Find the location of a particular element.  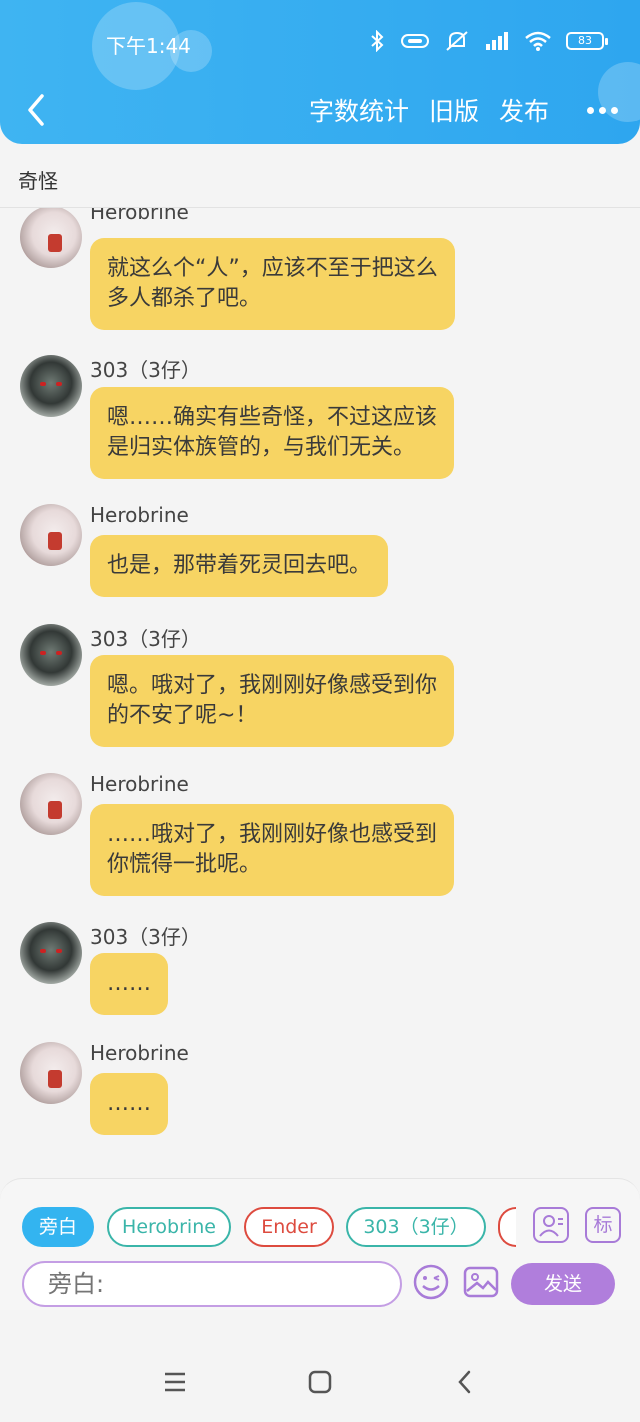

wifi-icon is located at coordinates (538, 41).